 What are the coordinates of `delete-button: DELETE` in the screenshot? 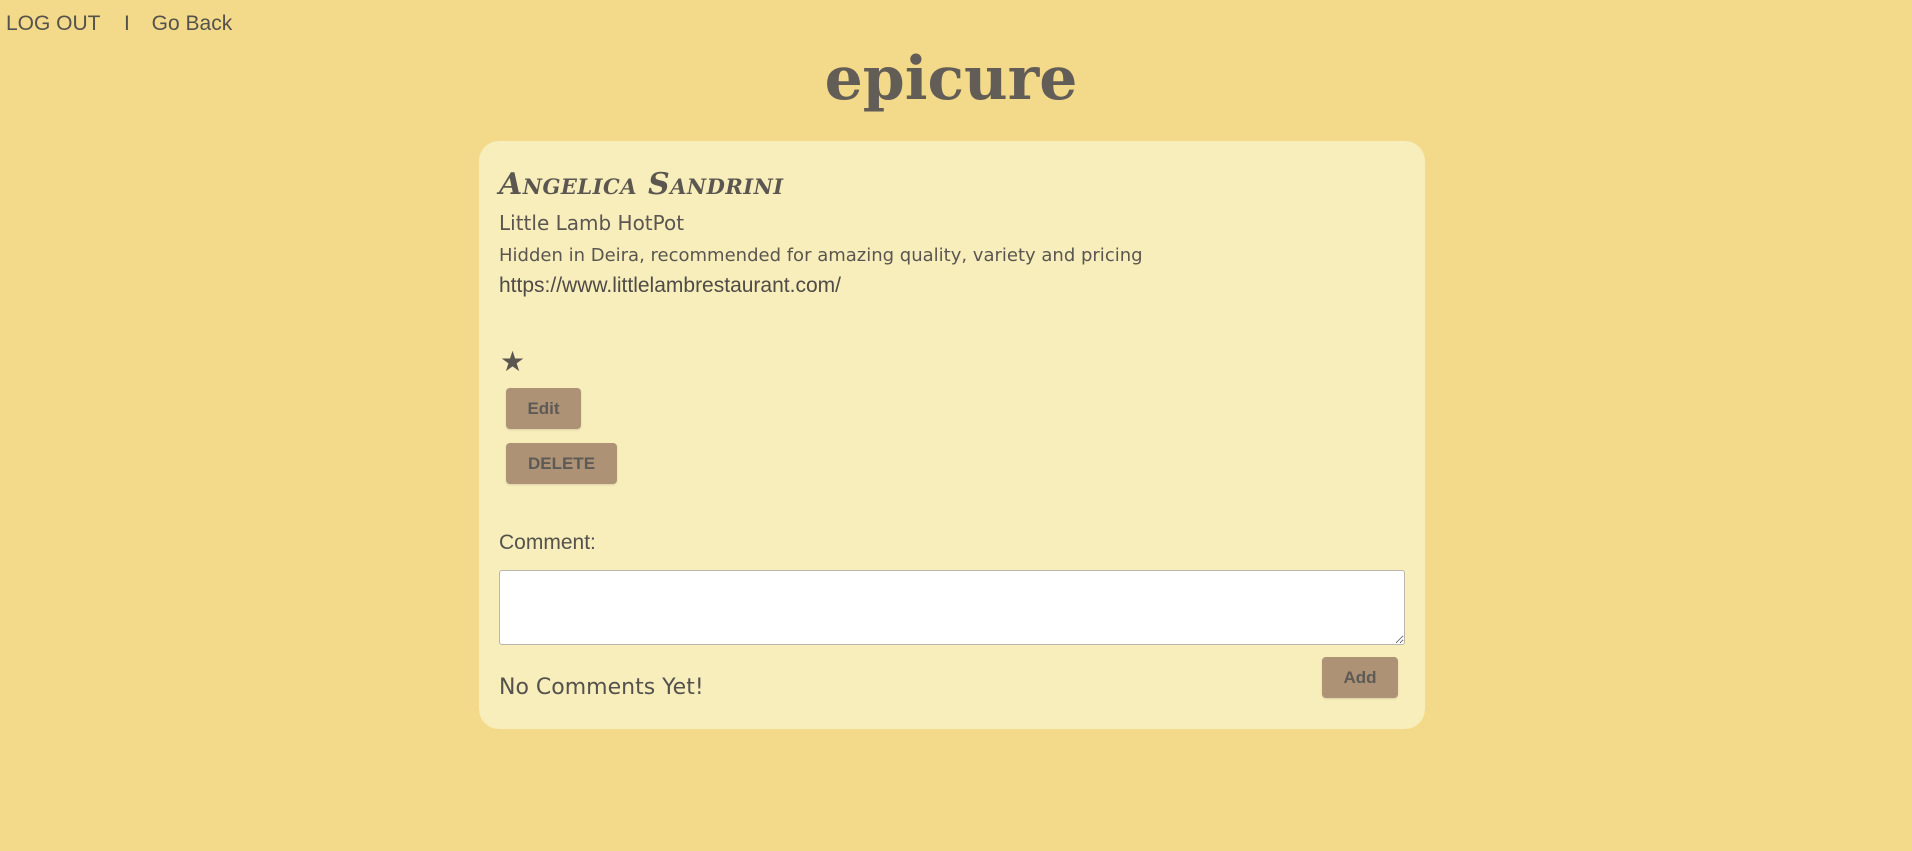 It's located at (561, 463).